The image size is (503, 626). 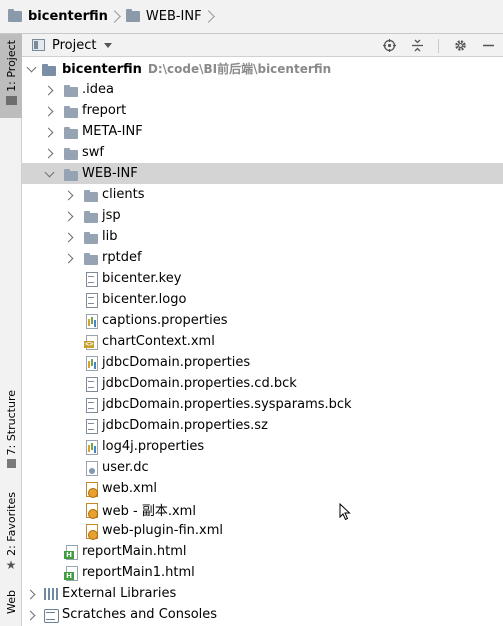 What do you see at coordinates (11, 535) in the screenshot?
I see `tab-favorites: 2: Favorites ★` at bounding box center [11, 535].